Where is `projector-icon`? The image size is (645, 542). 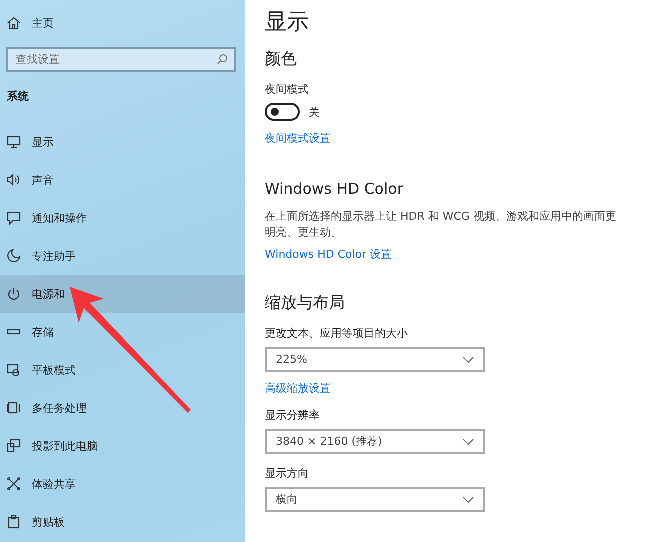 projector-icon is located at coordinates (14, 446).